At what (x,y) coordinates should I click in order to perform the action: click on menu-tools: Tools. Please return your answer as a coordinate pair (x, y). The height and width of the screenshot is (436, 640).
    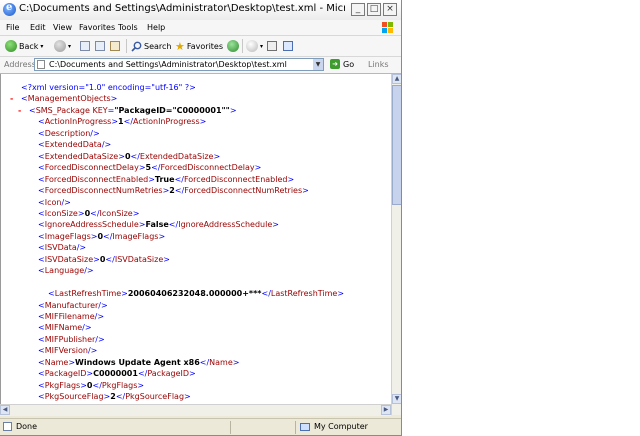
    Looking at the image, I should click on (128, 27).